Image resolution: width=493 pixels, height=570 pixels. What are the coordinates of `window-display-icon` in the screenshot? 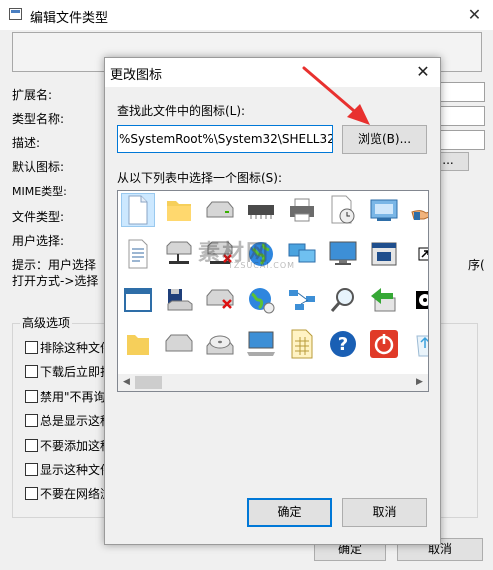 It's located at (384, 210).